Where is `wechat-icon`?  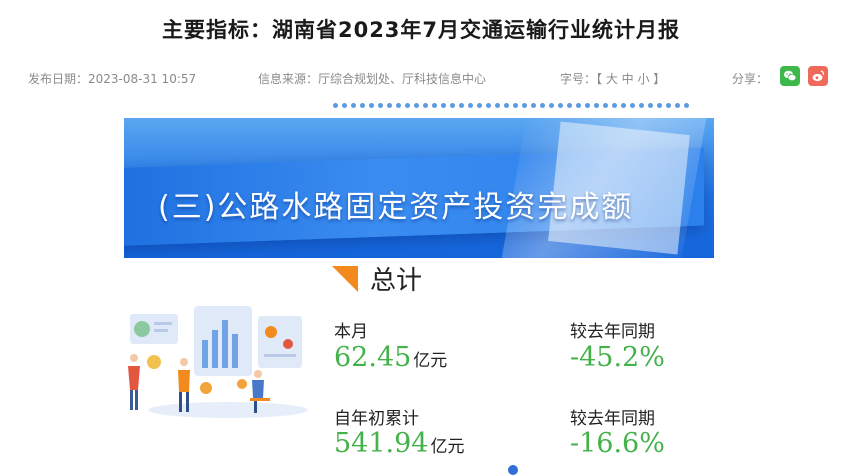
wechat-icon is located at coordinates (790, 76).